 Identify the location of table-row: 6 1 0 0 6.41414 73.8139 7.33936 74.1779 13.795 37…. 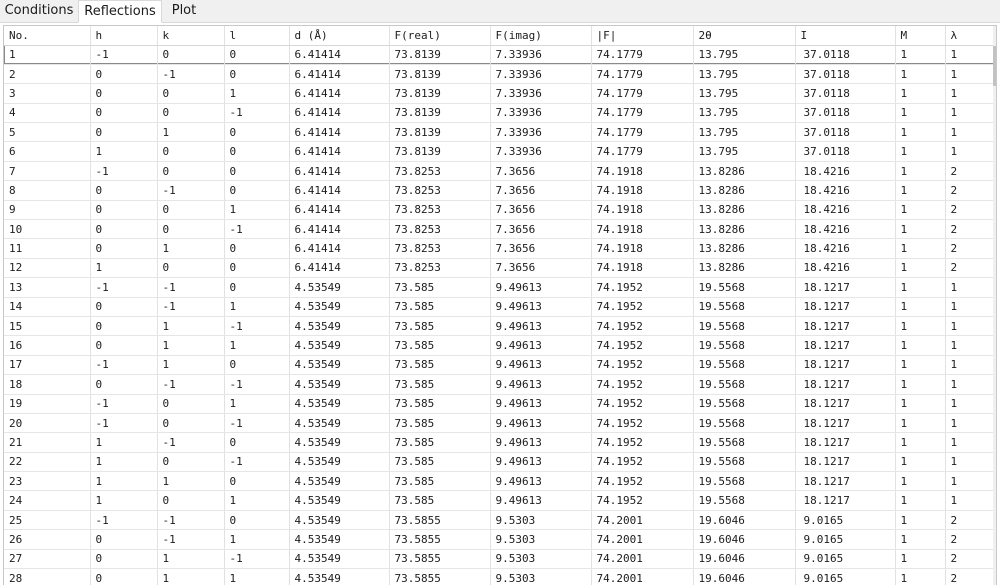
(500, 151).